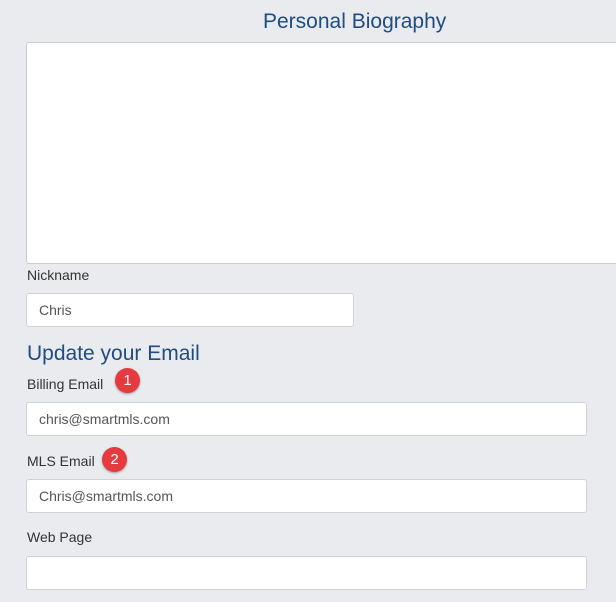  What do you see at coordinates (60, 537) in the screenshot?
I see `web-page-label: Web Page` at bounding box center [60, 537].